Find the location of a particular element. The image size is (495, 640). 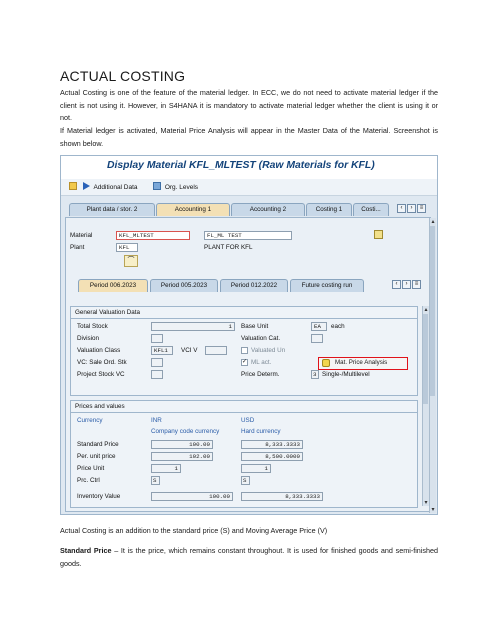

outer-scroll-up-icon: ▴ is located at coordinates (433, 221).